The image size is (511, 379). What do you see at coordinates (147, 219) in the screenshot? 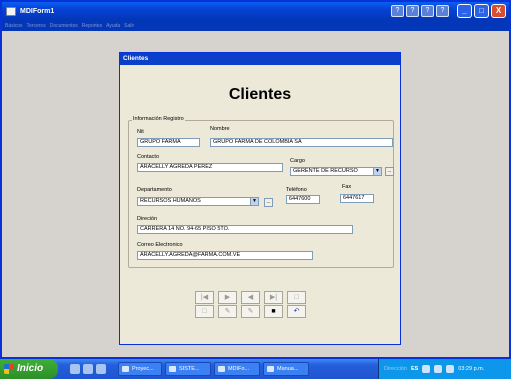
I see `direccion-label: Direción` at bounding box center [147, 219].